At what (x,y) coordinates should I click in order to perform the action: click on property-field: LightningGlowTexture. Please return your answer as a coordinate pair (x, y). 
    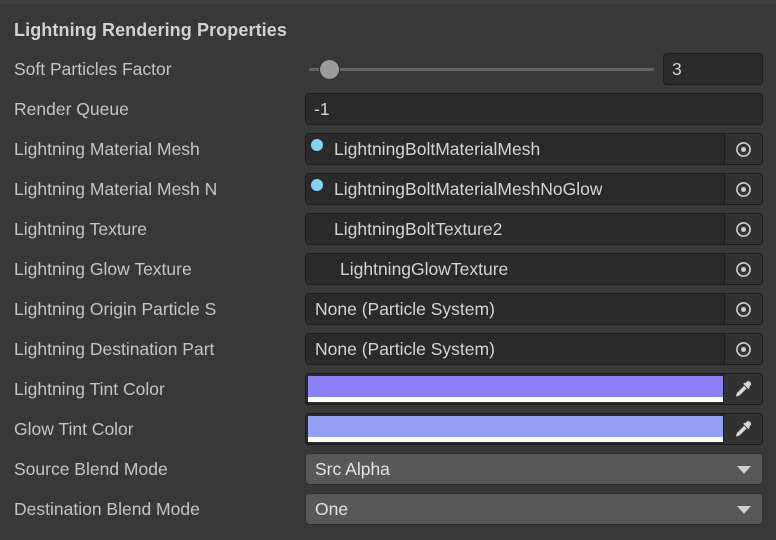
    Looking at the image, I should click on (534, 269).